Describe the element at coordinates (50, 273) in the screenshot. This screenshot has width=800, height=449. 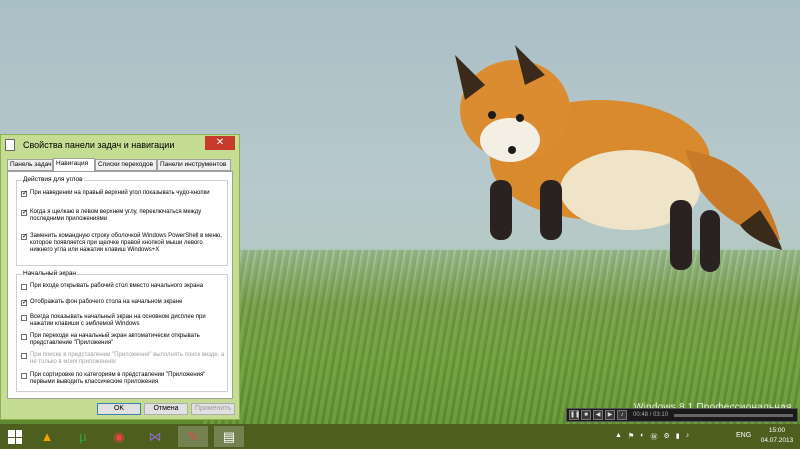
I see `start-screen-label: Начальный экран` at that location.